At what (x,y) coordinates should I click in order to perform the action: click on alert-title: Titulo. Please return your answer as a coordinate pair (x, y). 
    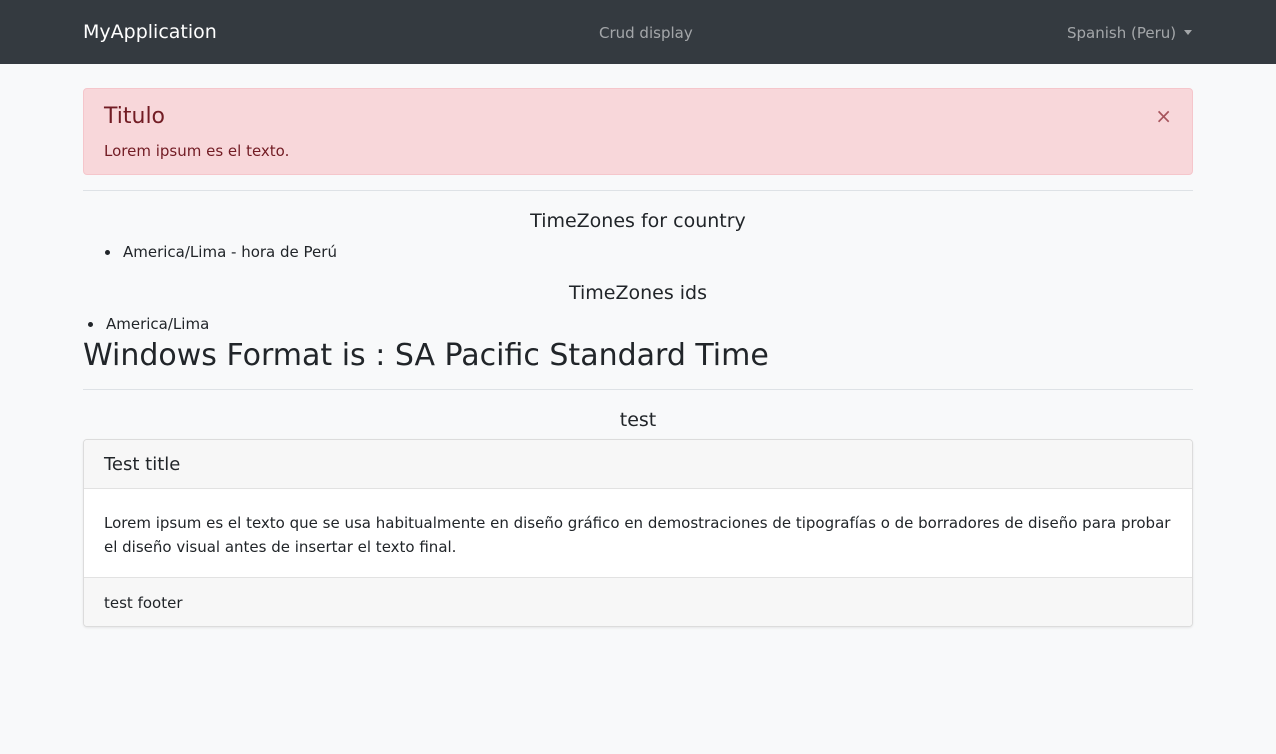
    Looking at the image, I should click on (135, 116).